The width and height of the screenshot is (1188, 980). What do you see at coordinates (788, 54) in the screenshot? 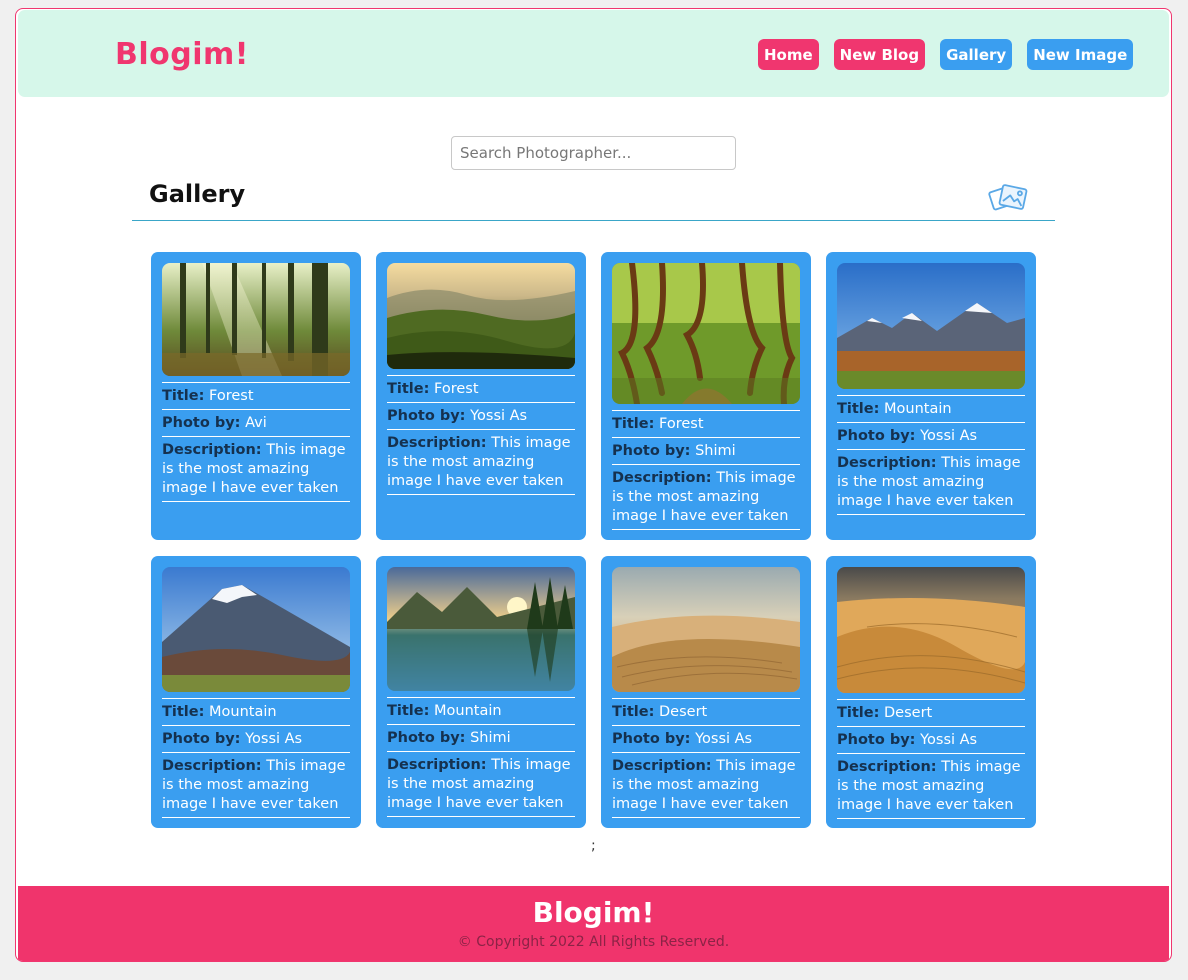
I see `nav-home-button: Home` at bounding box center [788, 54].